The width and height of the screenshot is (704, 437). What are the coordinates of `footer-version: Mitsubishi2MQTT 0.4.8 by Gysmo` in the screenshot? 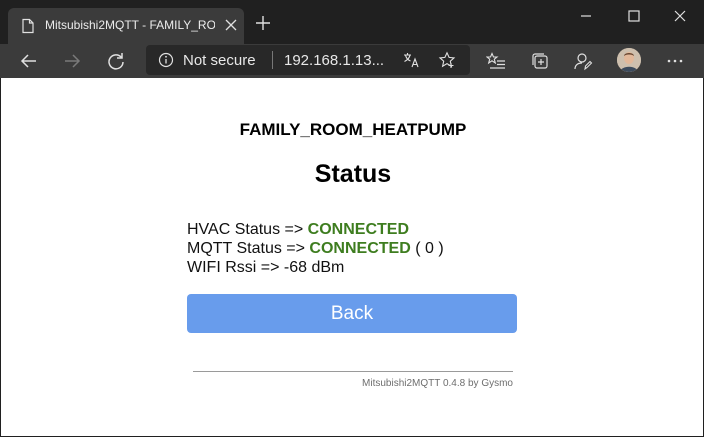 It's located at (437, 383).